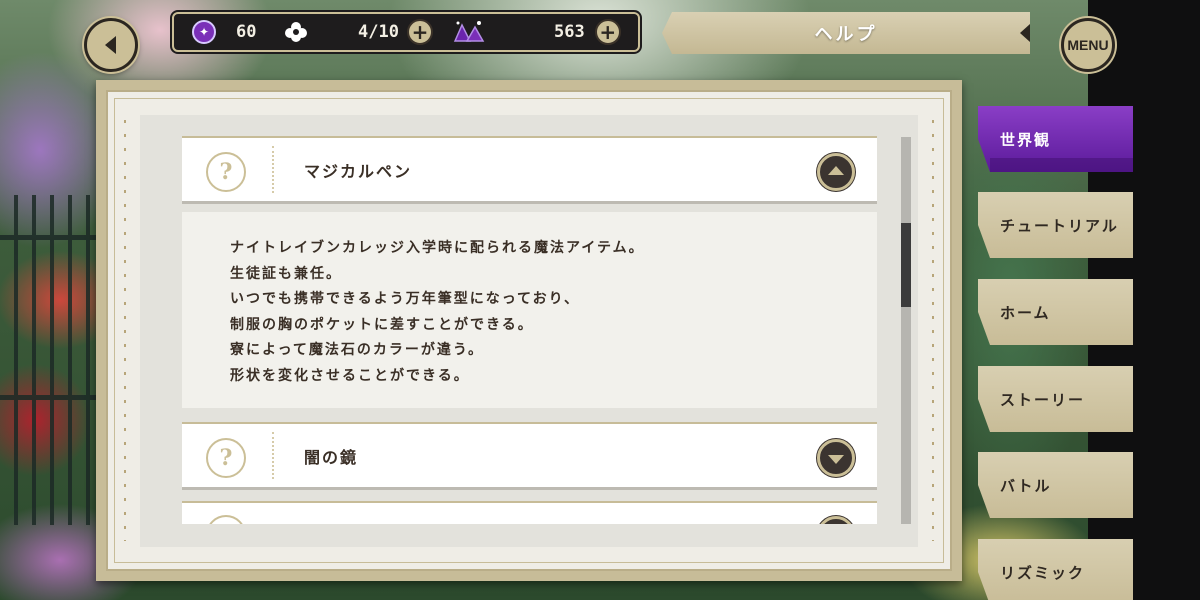 This screenshot has height=600, width=1200. What do you see at coordinates (1088, 45) in the screenshot?
I see `menu-button: MENU` at bounding box center [1088, 45].